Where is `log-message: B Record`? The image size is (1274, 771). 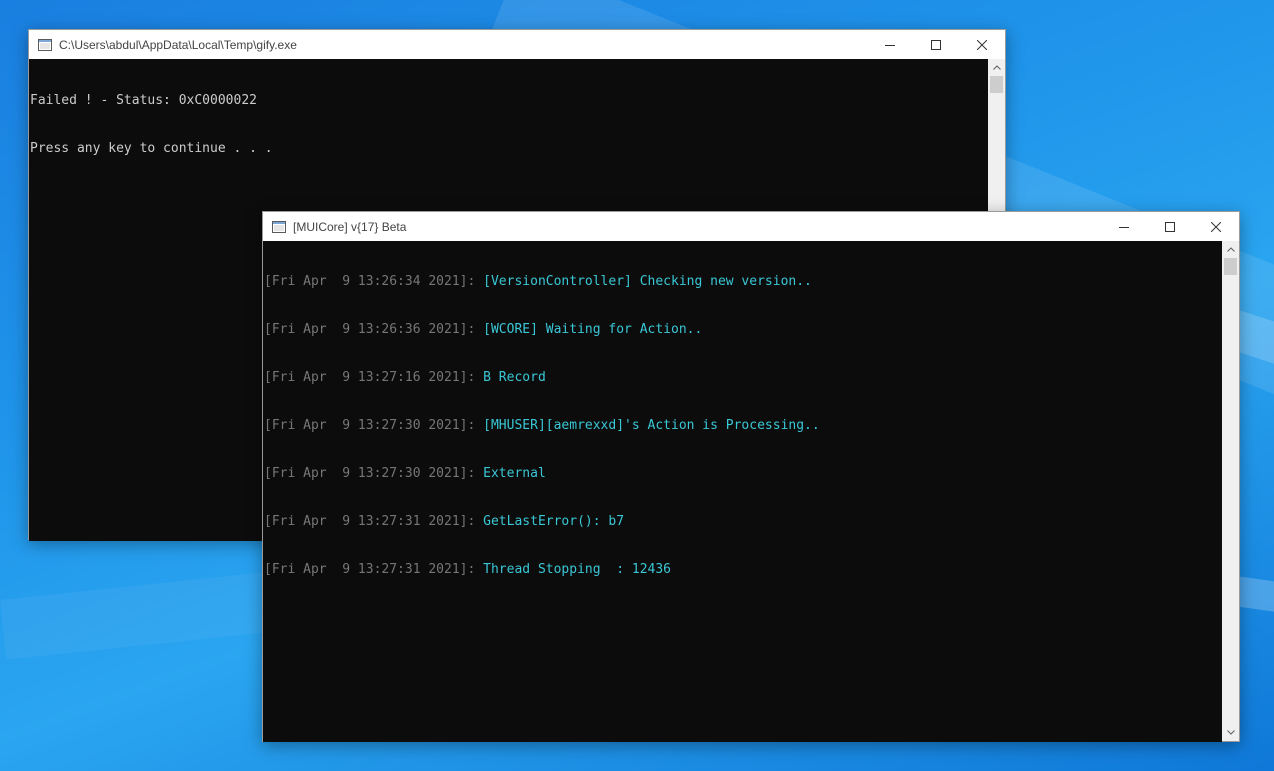 log-message: B Record is located at coordinates (514, 377).